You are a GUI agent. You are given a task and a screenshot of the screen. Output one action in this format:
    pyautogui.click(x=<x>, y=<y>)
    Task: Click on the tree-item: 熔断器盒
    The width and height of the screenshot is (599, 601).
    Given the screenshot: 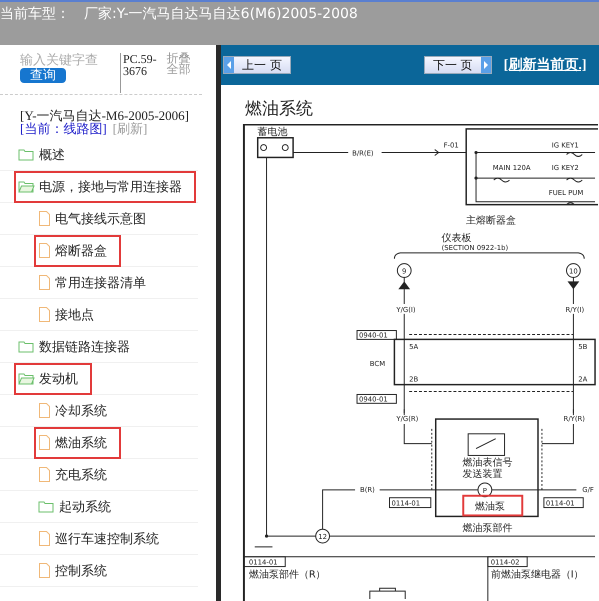 What is the action you would take?
    pyautogui.click(x=77, y=250)
    